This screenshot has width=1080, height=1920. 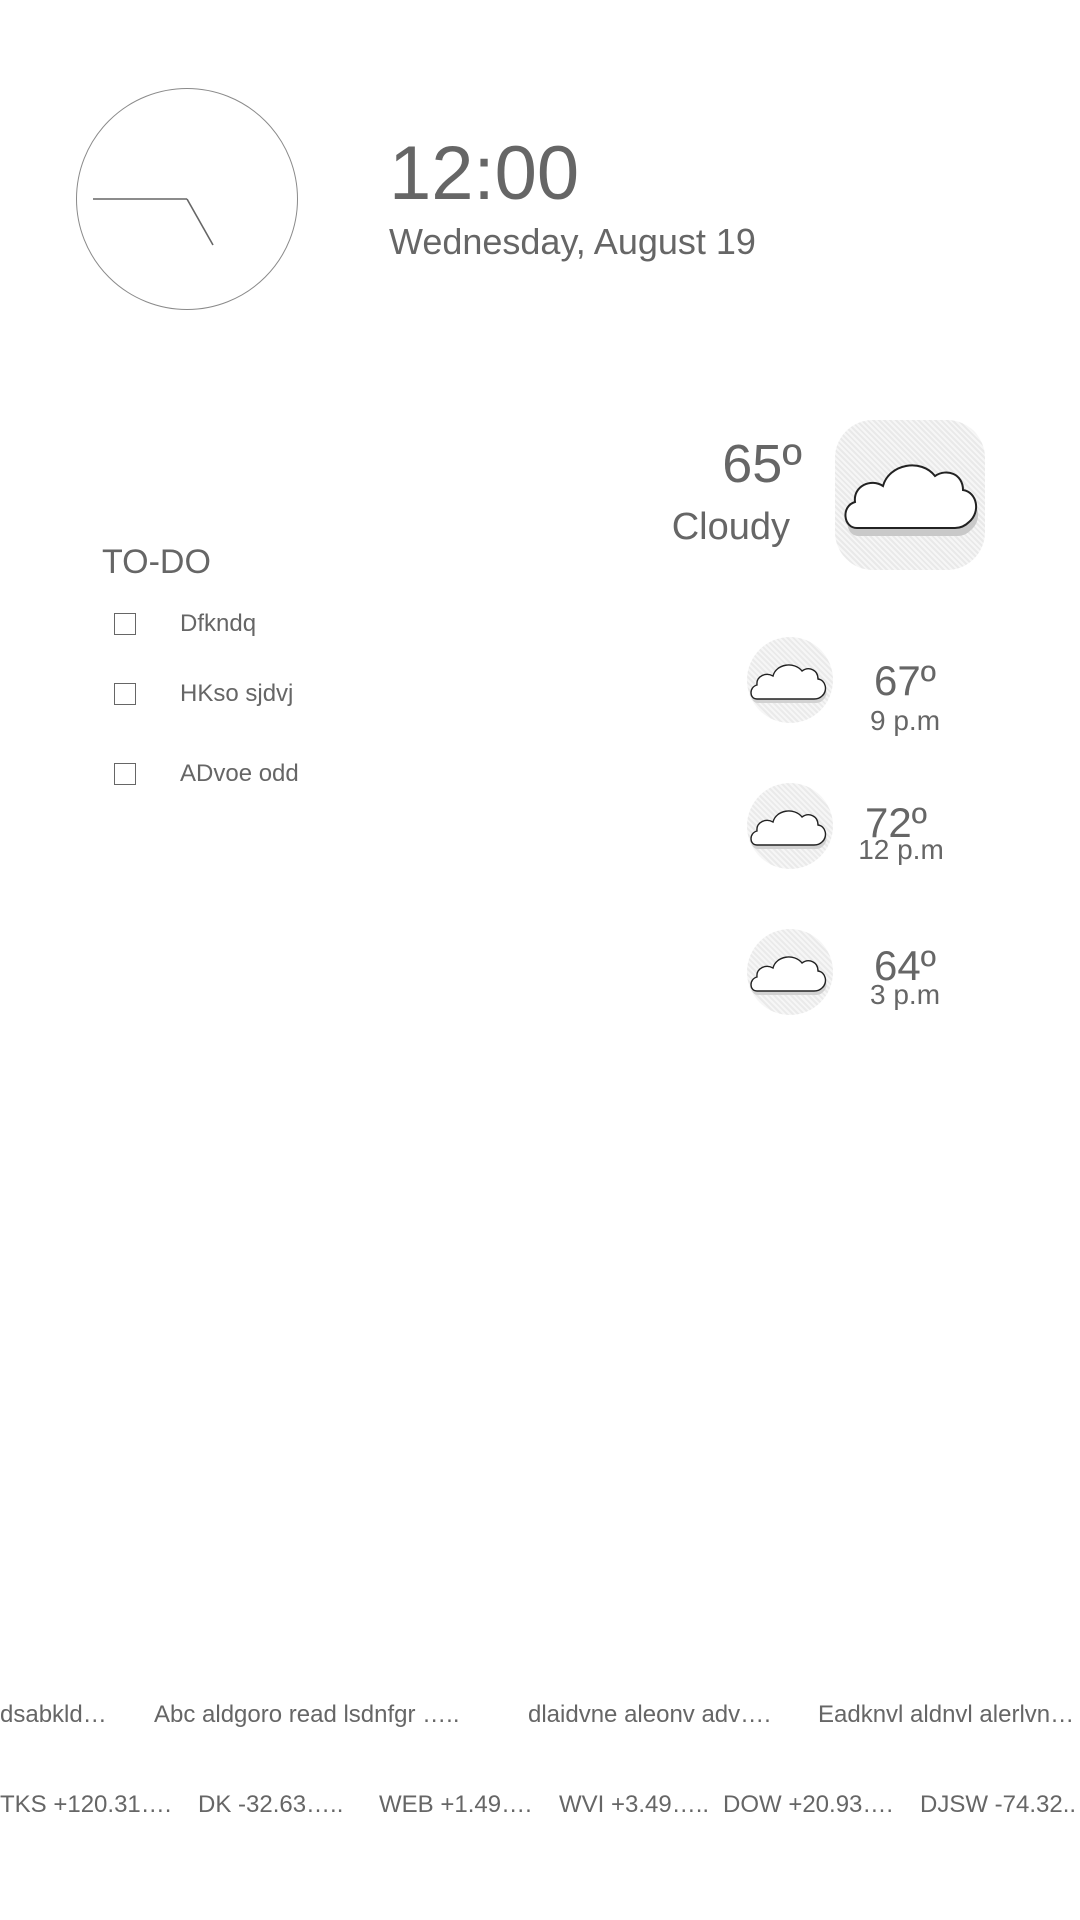 What do you see at coordinates (905, 994) in the screenshot?
I see `forecast-time-3: 3 p.m` at bounding box center [905, 994].